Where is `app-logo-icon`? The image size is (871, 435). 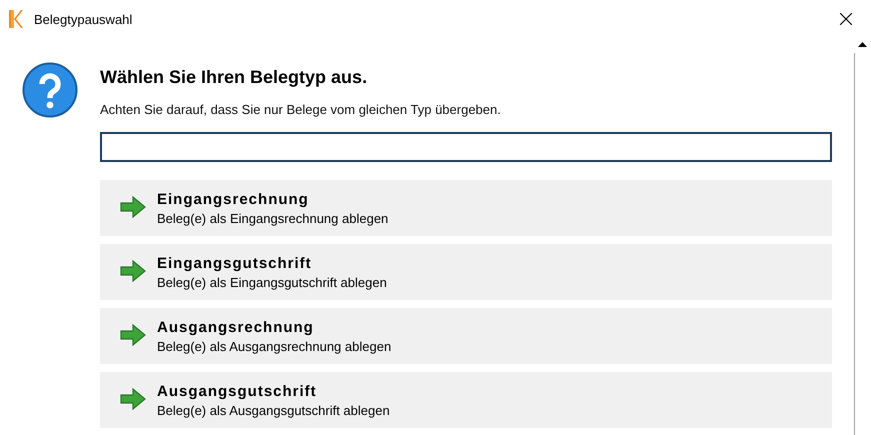
app-logo-icon is located at coordinates (16, 19).